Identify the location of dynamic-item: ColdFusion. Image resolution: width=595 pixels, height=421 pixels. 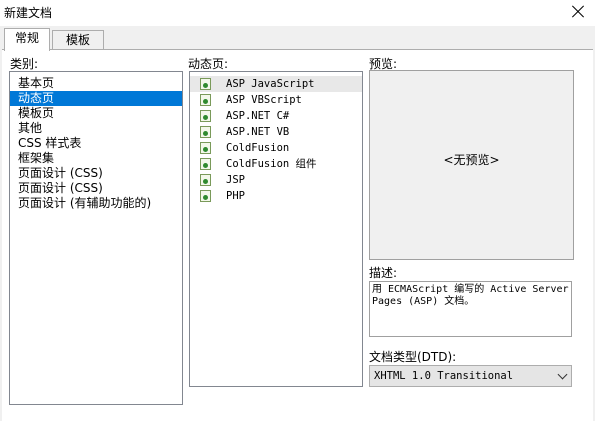
(276, 148).